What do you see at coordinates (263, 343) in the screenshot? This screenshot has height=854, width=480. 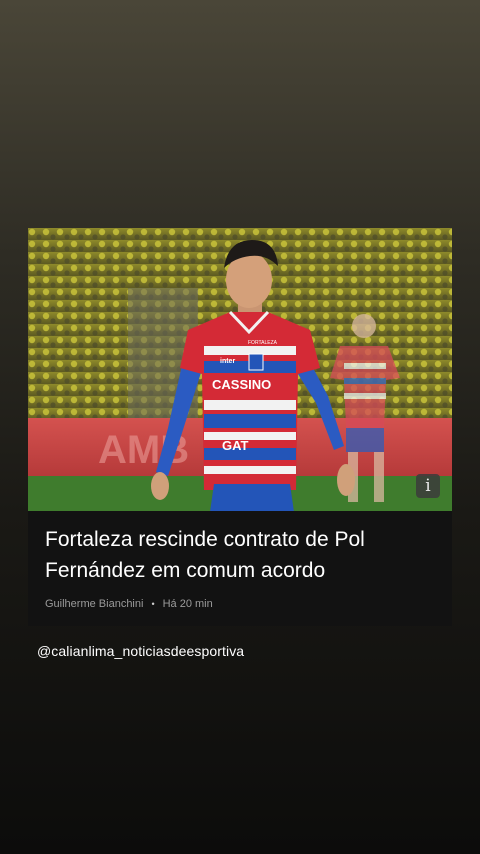 I see `jersey-club-name: FORTALEZA` at bounding box center [263, 343].